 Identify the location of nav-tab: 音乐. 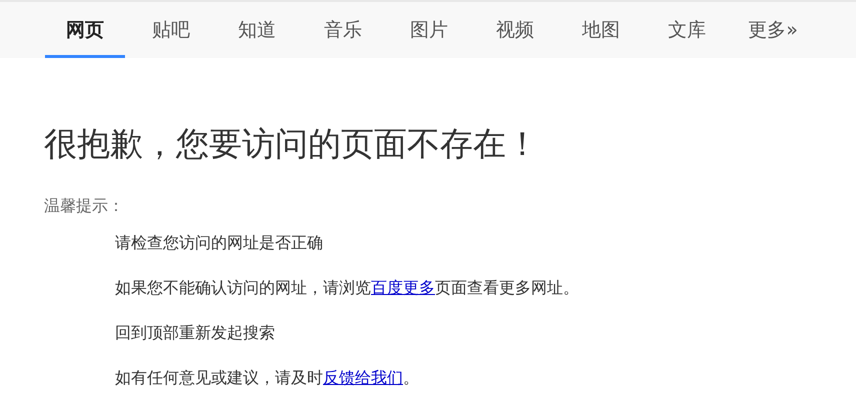
(343, 30).